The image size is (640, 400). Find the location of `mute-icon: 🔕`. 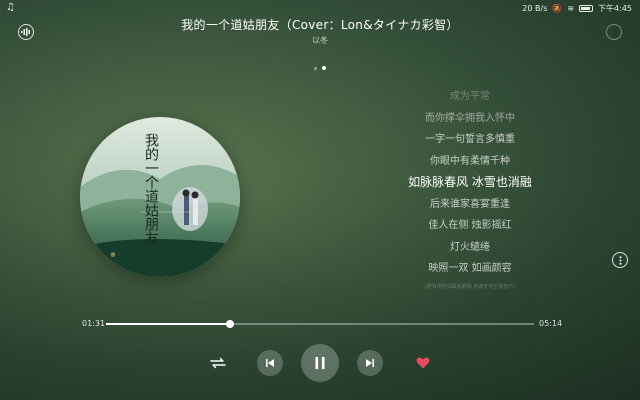

mute-icon: 🔕 is located at coordinates (557, 8).